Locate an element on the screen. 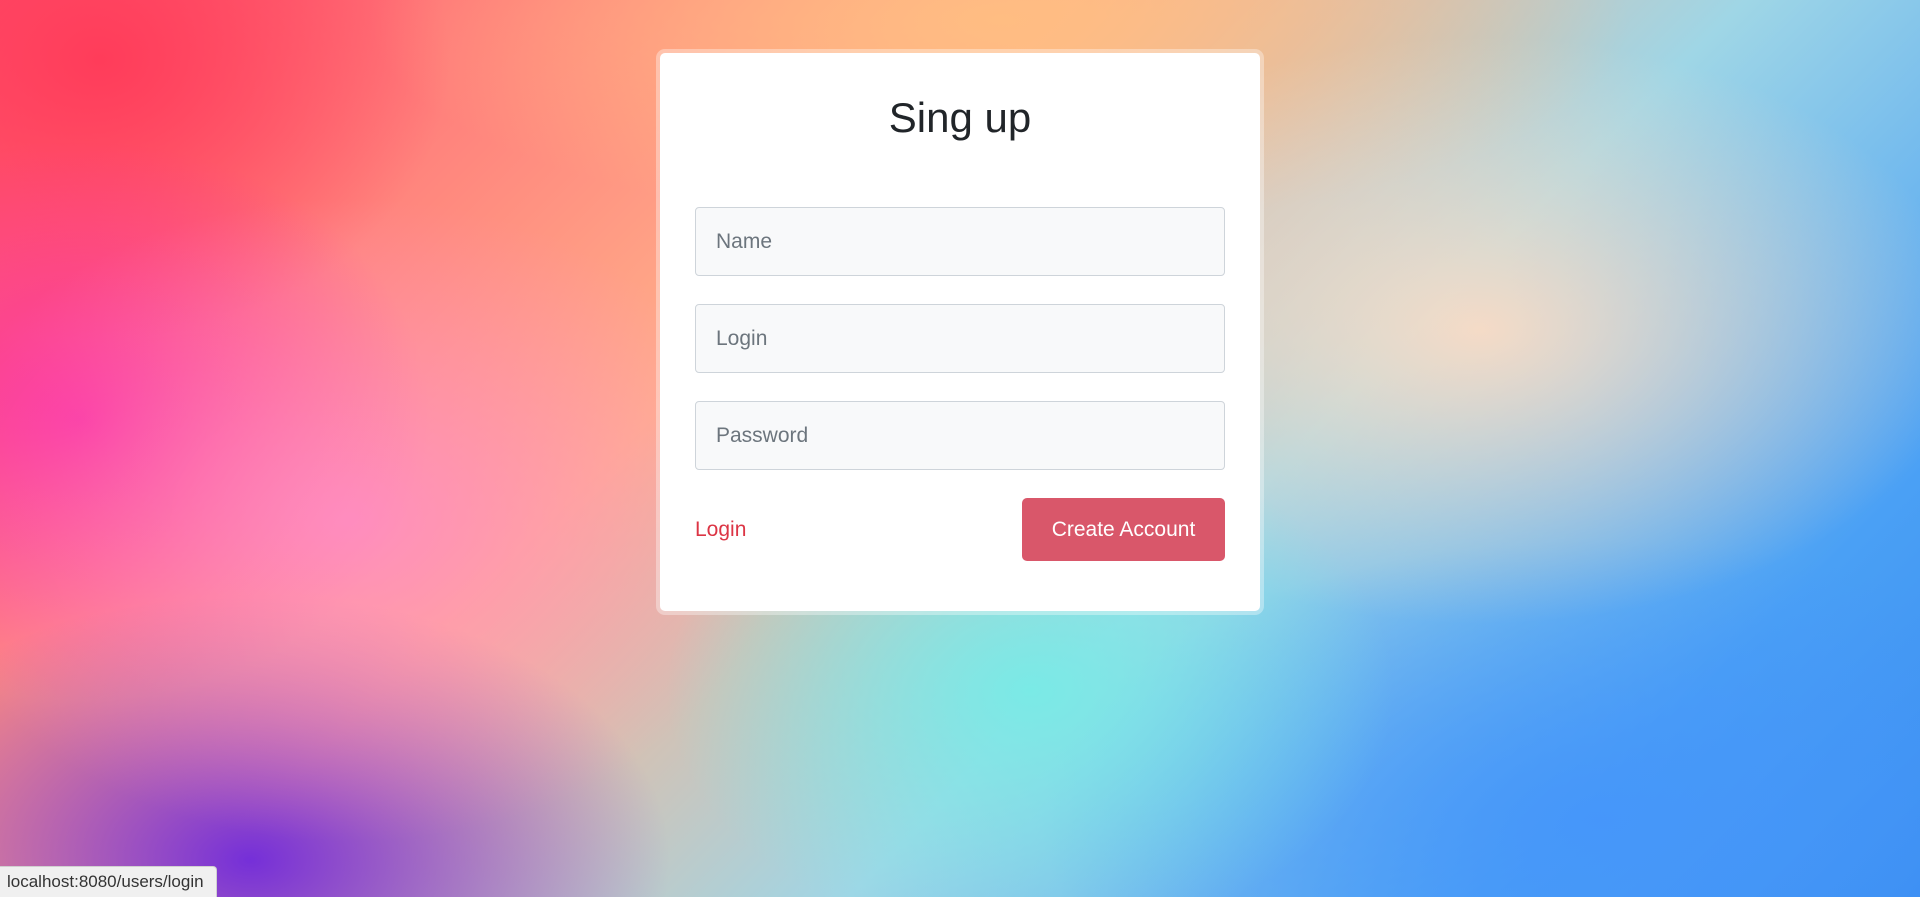 The image size is (1920, 897). name-field is located at coordinates (960, 242).